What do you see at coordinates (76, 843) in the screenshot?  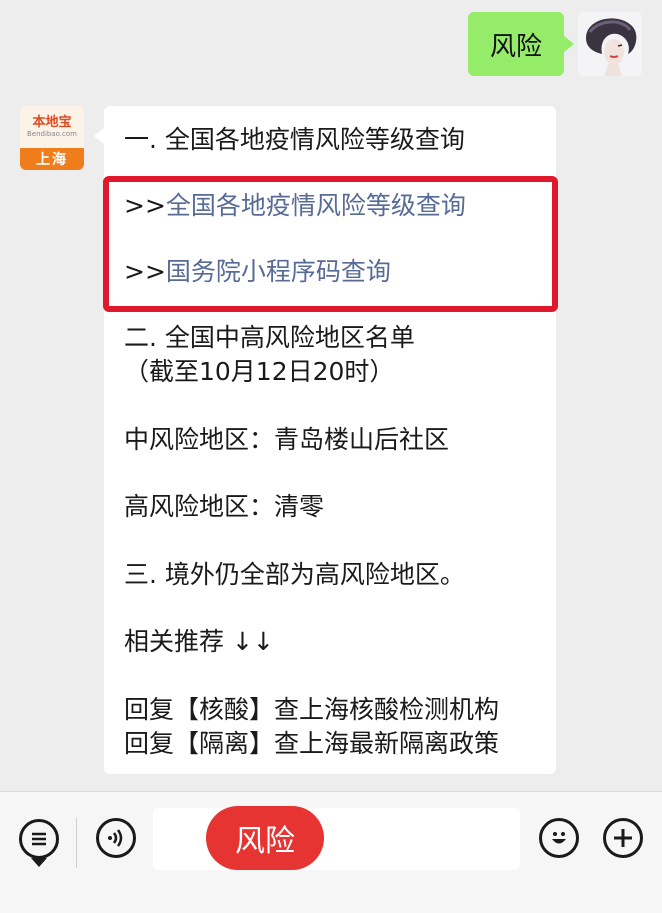 I see `menu-divider` at bounding box center [76, 843].